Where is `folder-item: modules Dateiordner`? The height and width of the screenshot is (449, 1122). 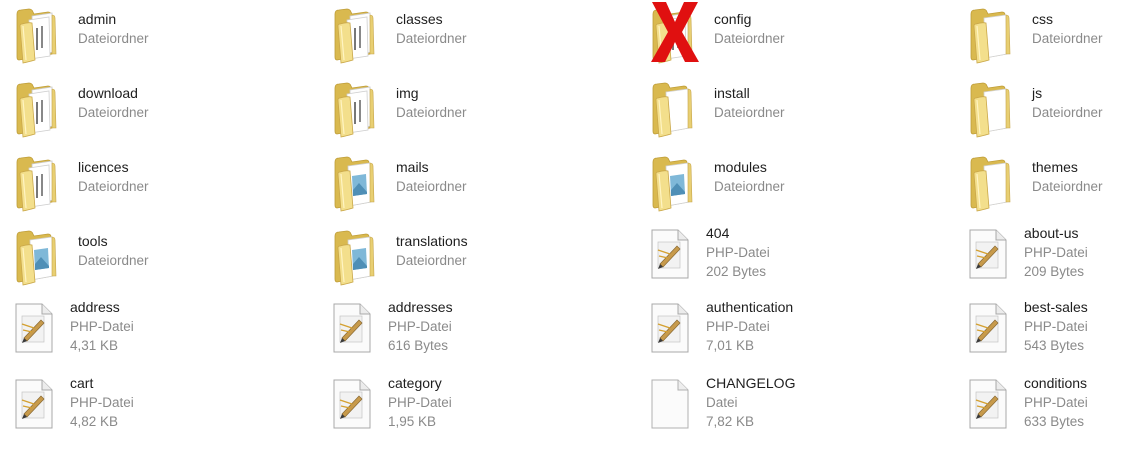
folder-item: modules Dateiordner is located at coordinates (795, 185).